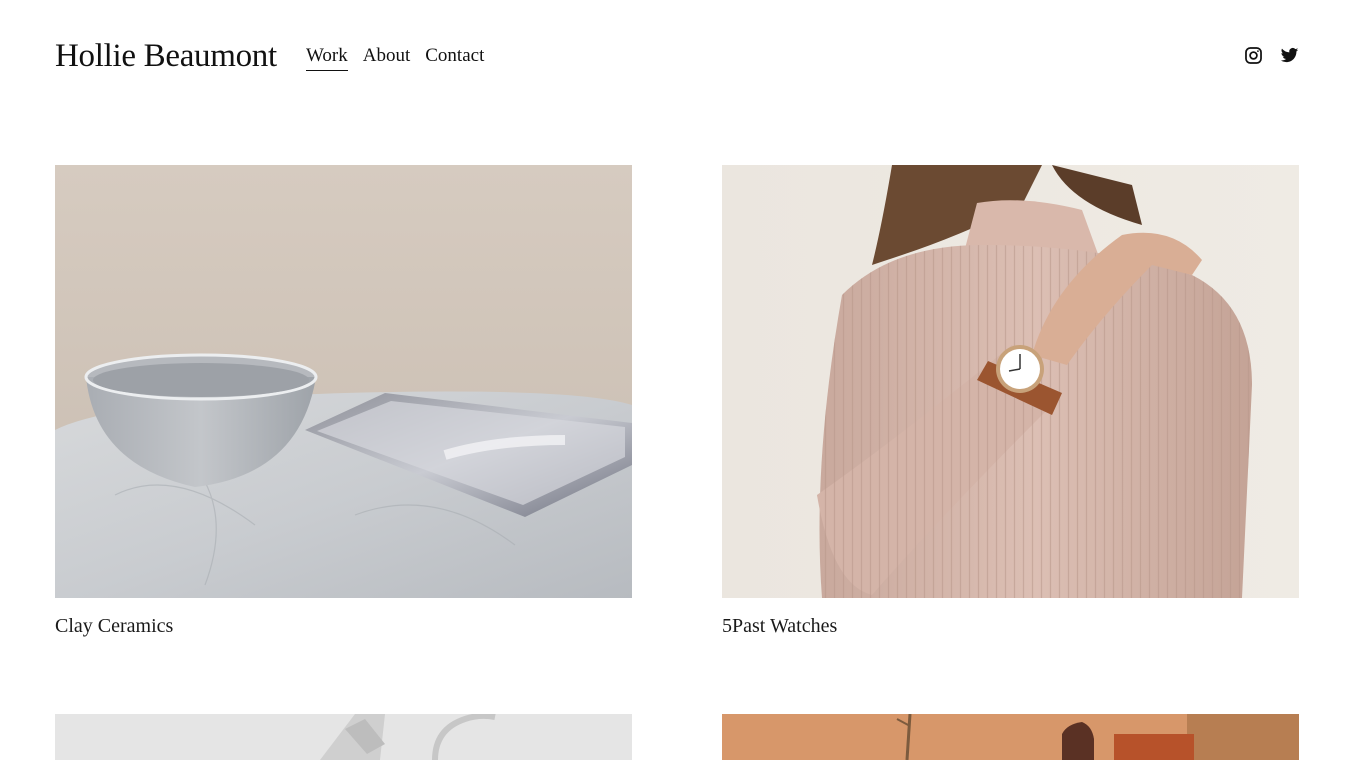  Describe the element at coordinates (779, 626) in the screenshot. I see `project-title: 5Past Watches` at that location.